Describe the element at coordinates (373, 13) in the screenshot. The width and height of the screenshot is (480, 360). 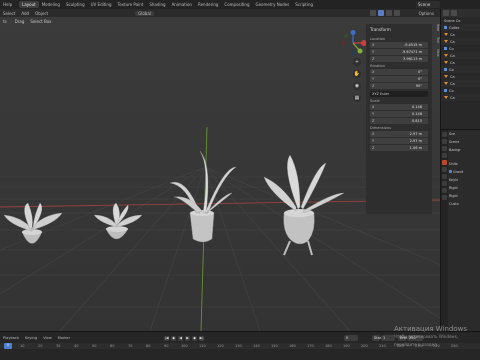
I see `wireframe-icon` at that location.